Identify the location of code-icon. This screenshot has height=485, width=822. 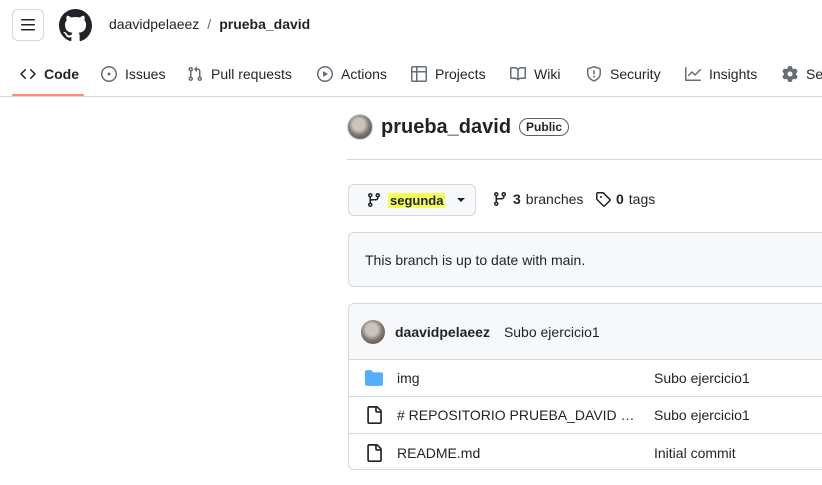
(28, 74).